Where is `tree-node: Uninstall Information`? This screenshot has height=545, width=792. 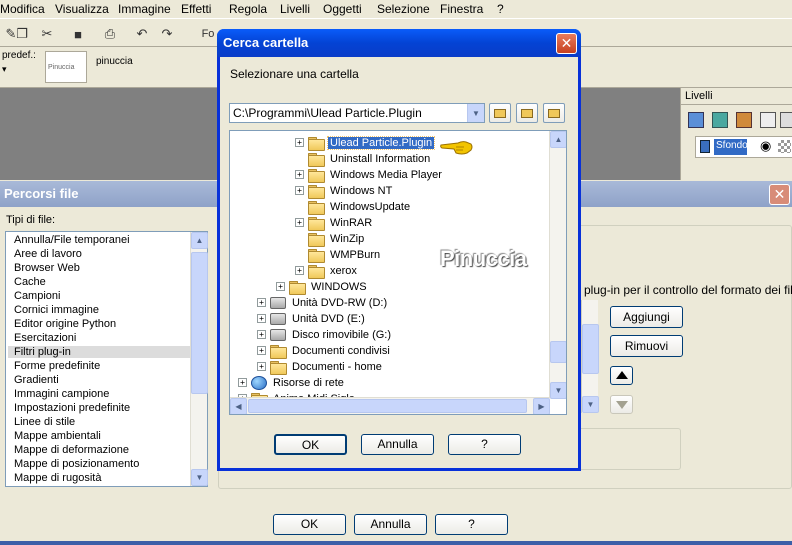
tree-node: Uninstall Information is located at coordinates (363, 159).